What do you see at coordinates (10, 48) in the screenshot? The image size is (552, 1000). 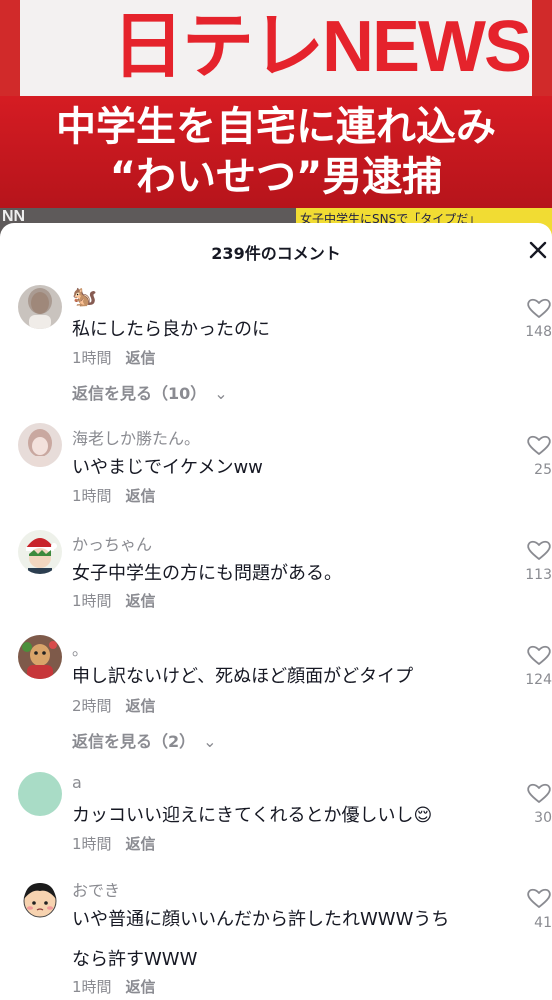 I see `logo-edge-left` at bounding box center [10, 48].